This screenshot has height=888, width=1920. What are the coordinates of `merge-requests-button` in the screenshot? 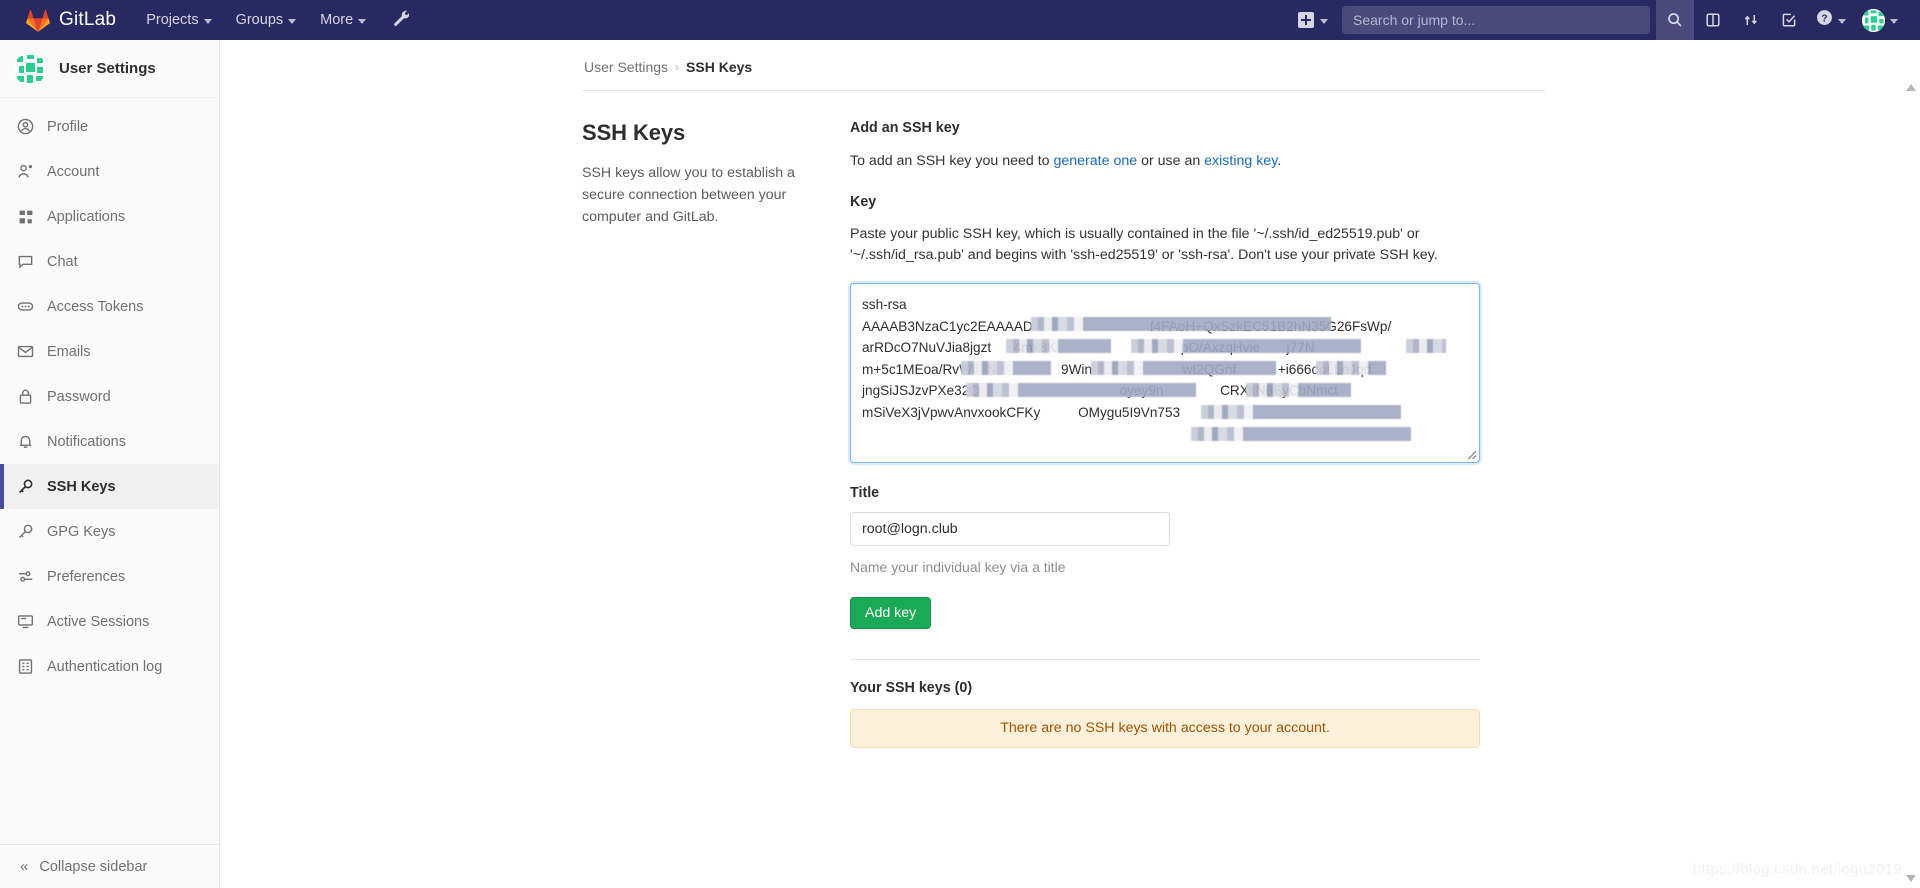 It's located at (1751, 20).